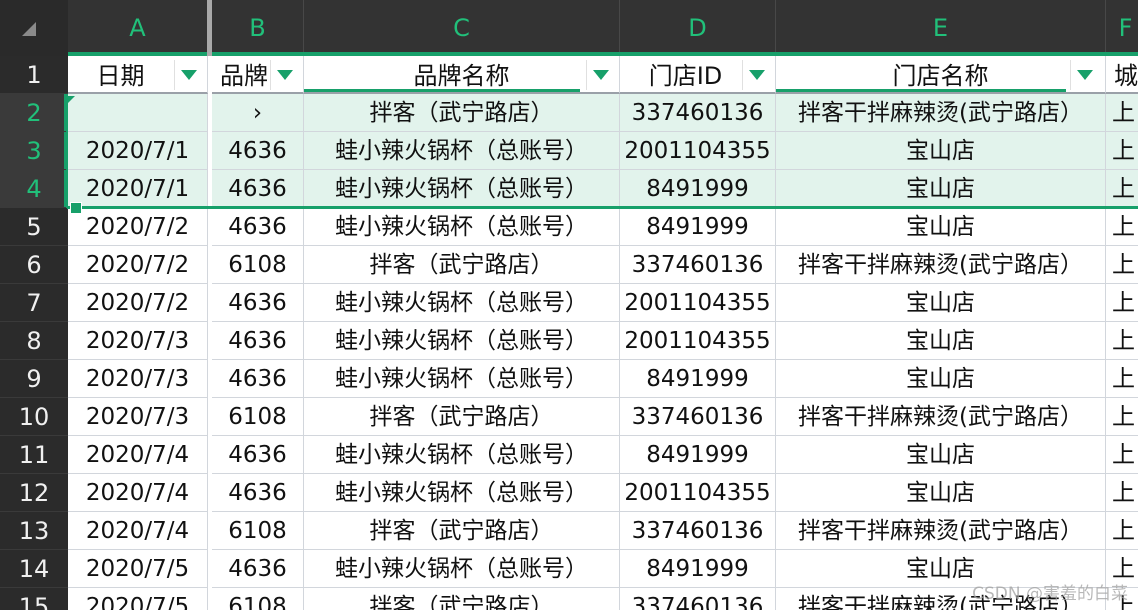  I want to click on column-header-e: E, so click(941, 26).